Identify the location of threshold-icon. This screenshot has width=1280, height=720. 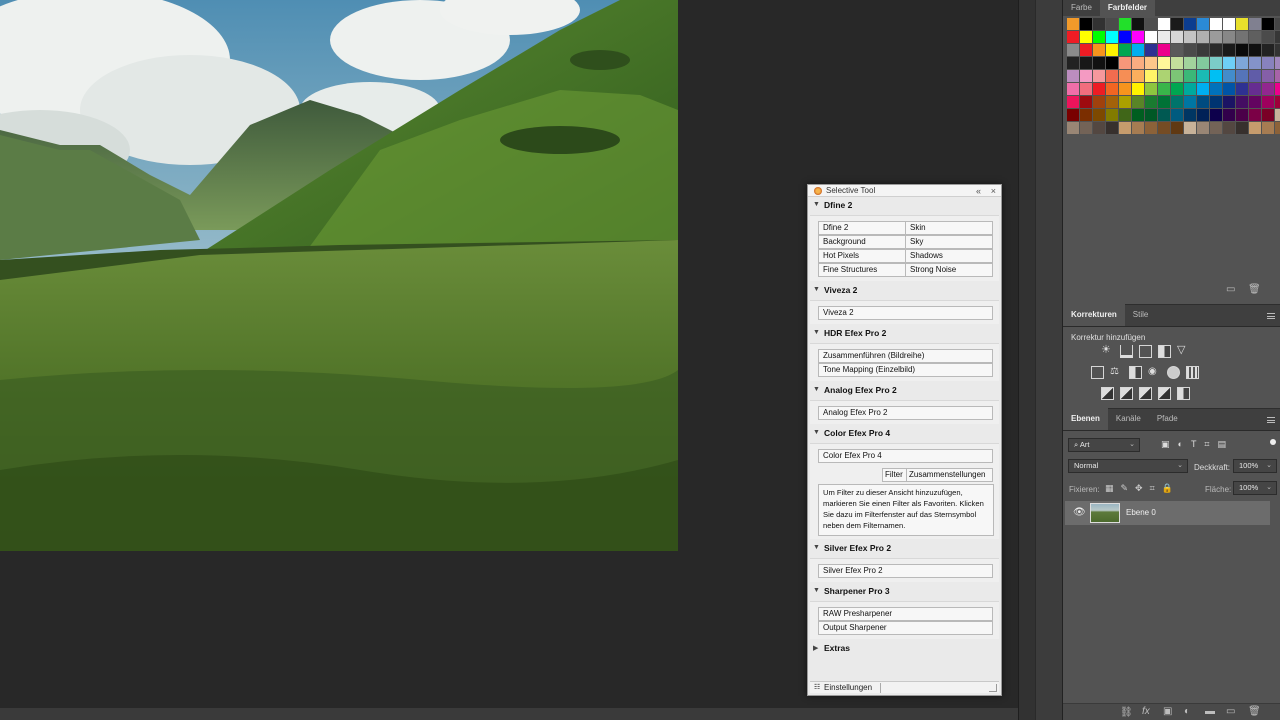
(1145, 393).